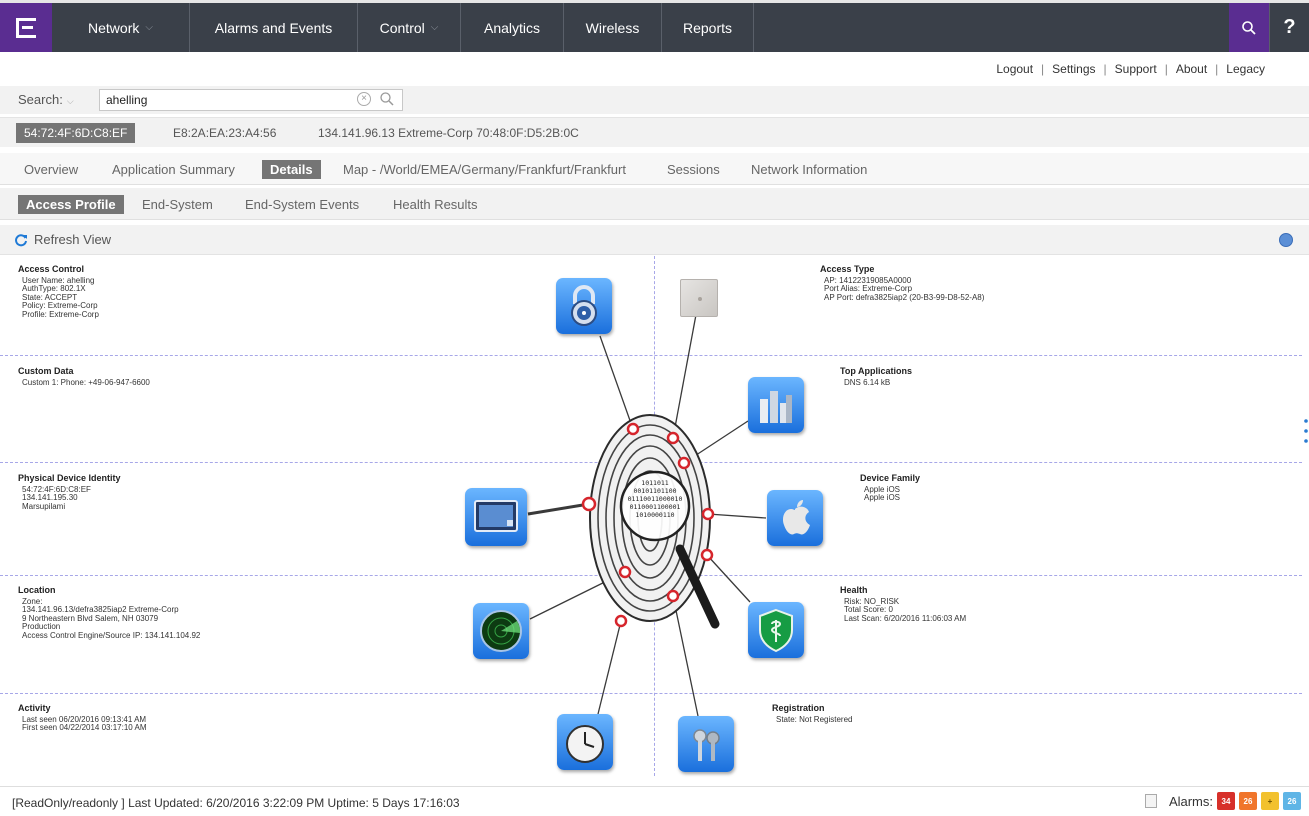 The height and width of the screenshot is (816, 1309). Describe the element at coordinates (291, 169) in the screenshot. I see `tab-details: Details` at that location.